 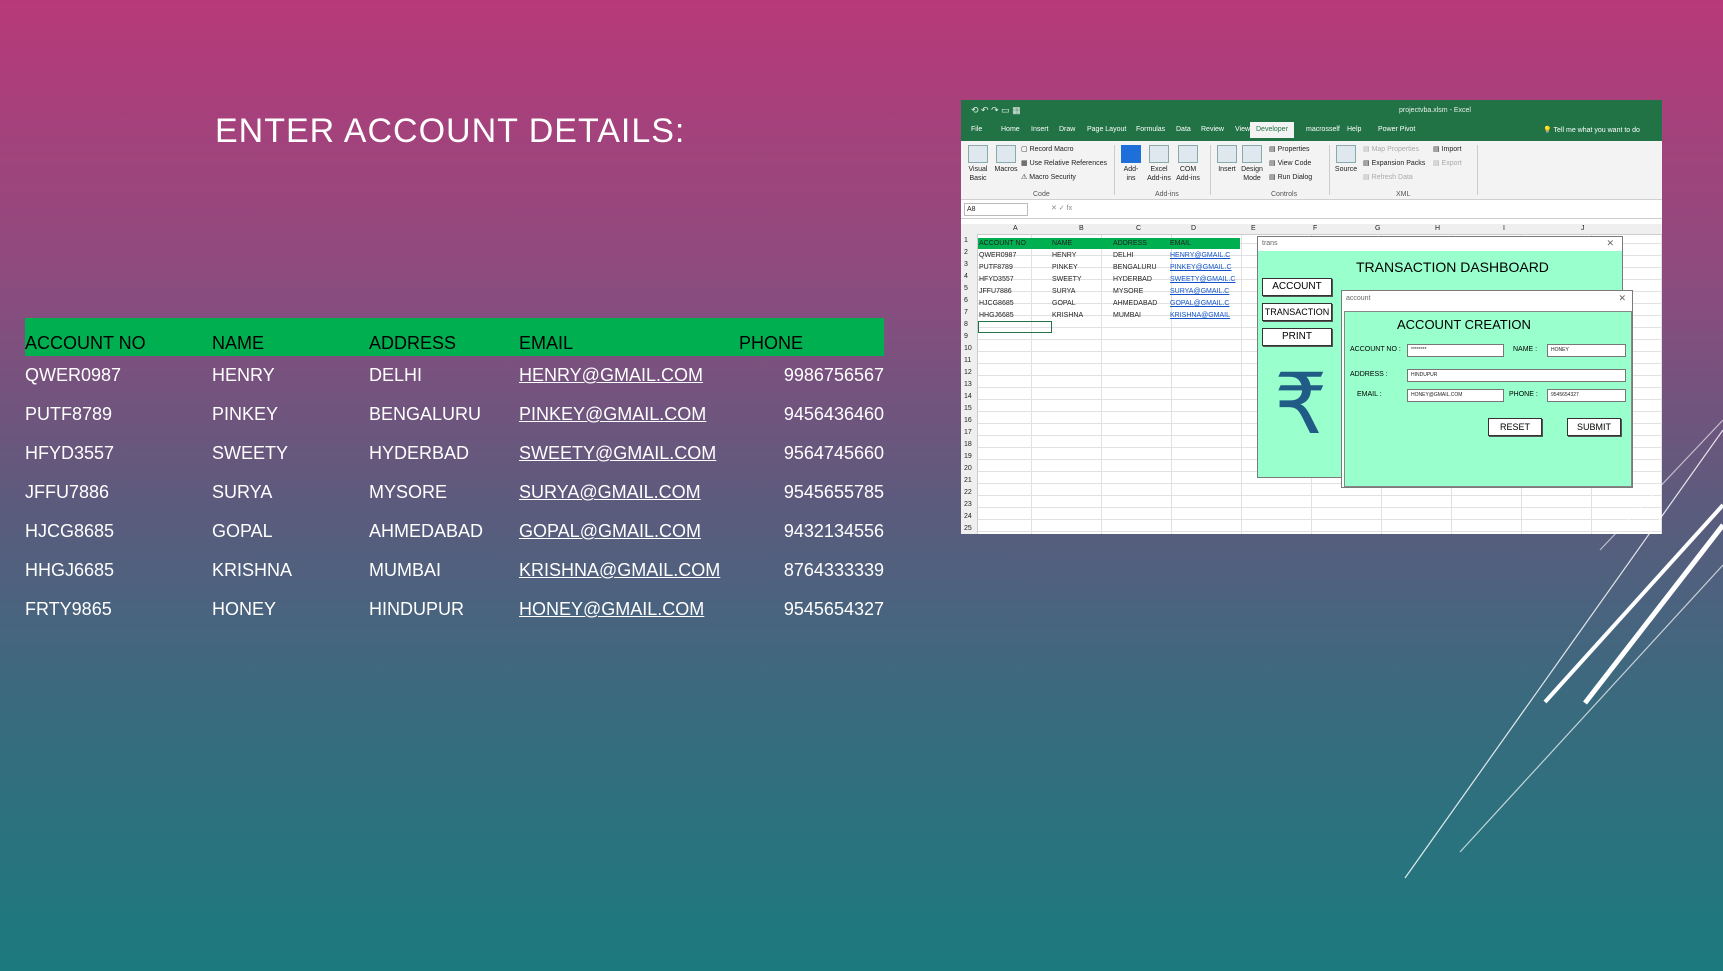 I want to click on sheet-cell: HHGJ6685, so click(x=996, y=315).